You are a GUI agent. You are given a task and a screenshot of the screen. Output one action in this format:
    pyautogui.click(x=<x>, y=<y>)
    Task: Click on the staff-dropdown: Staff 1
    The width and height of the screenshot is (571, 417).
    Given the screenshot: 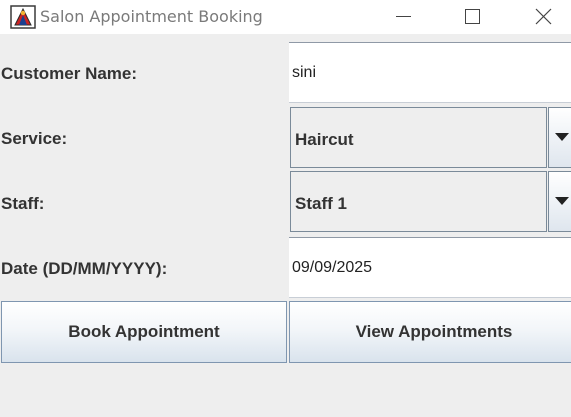 What is the action you would take?
    pyautogui.click(x=430, y=201)
    